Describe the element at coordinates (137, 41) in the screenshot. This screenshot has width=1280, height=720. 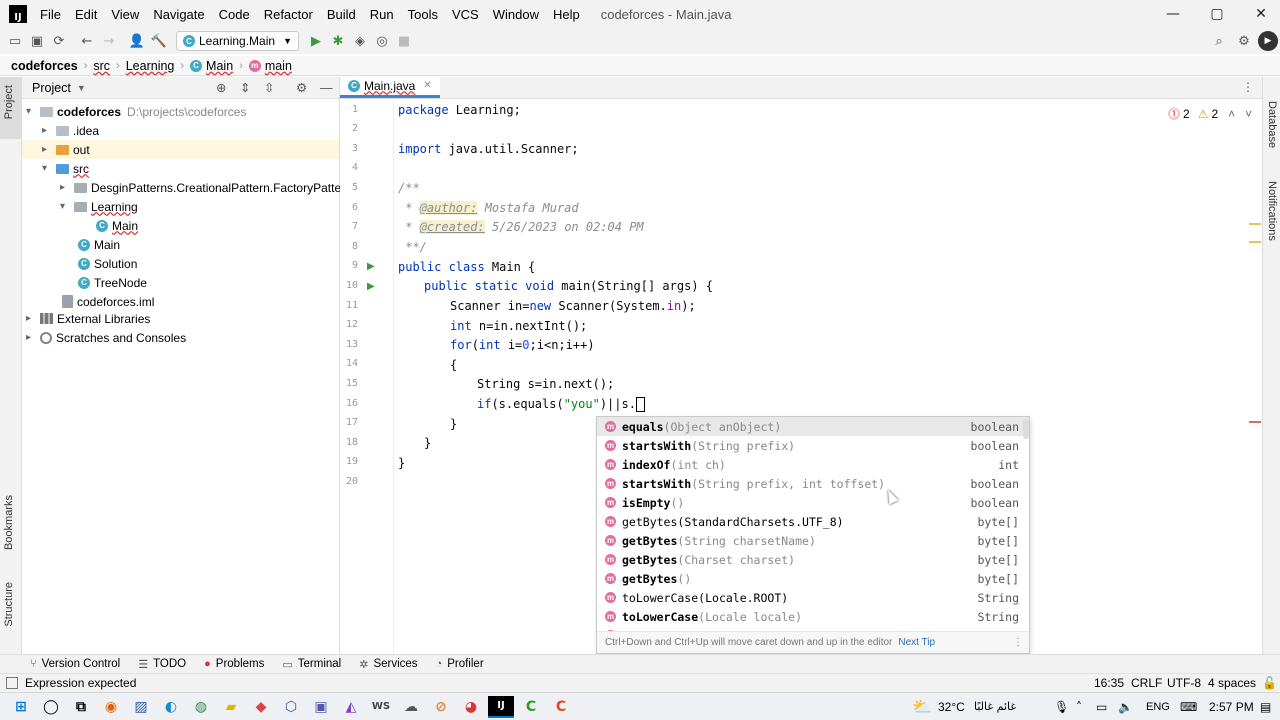
I see `vcs-user-icon: 👤` at that location.